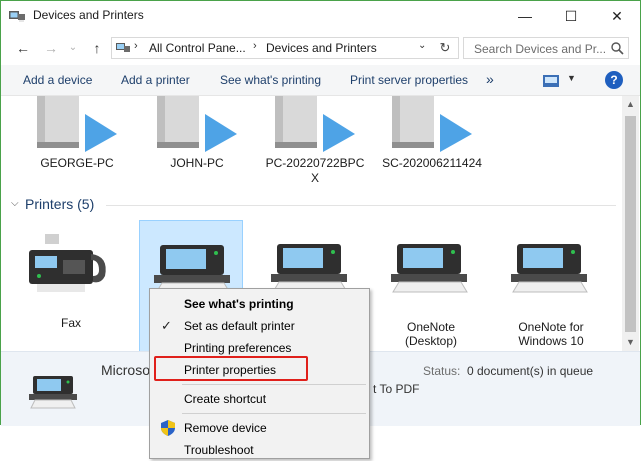  What do you see at coordinates (617, 48) in the screenshot?
I see `search-icon` at bounding box center [617, 48].